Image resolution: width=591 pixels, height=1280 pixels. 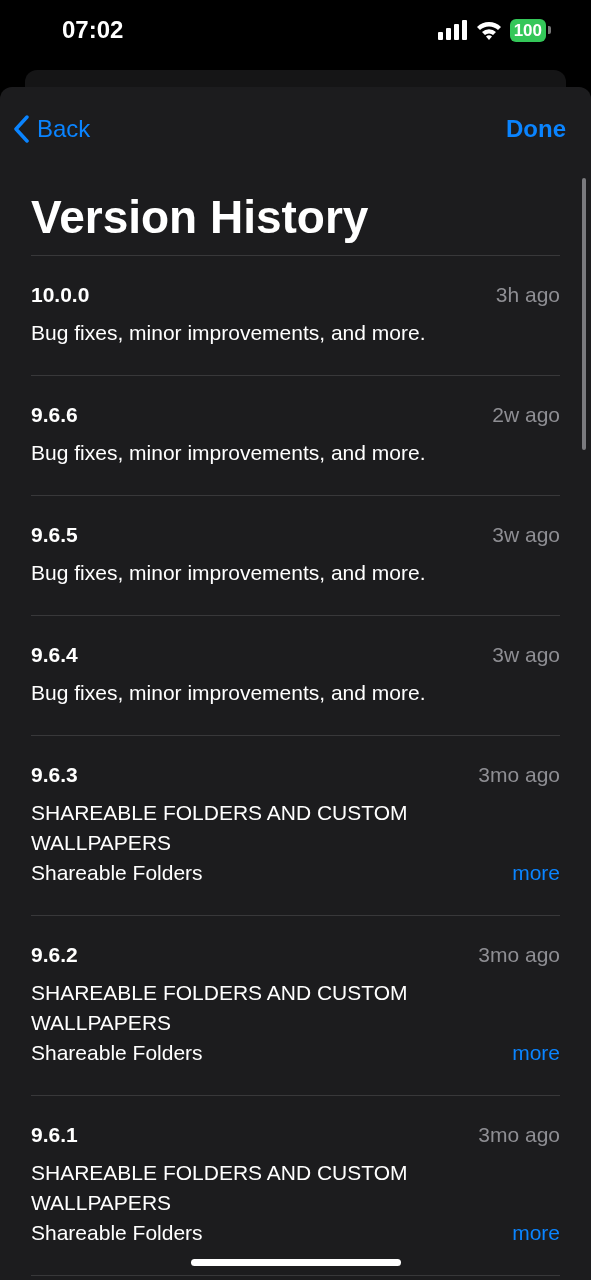 I want to click on version-number: 9.6.5, so click(x=54, y=535).